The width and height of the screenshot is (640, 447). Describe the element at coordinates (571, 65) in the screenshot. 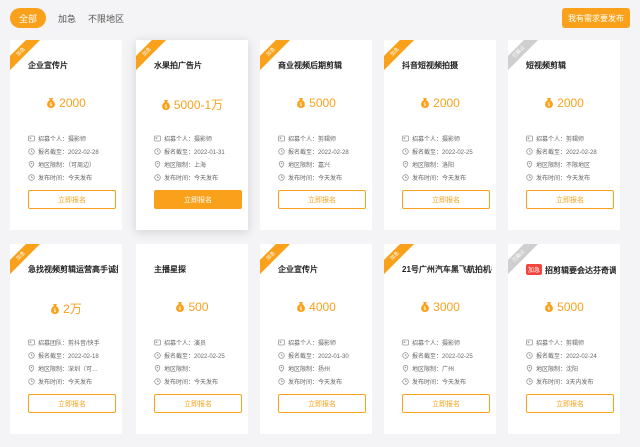

I see `card-title: 短视频剪辑` at that location.